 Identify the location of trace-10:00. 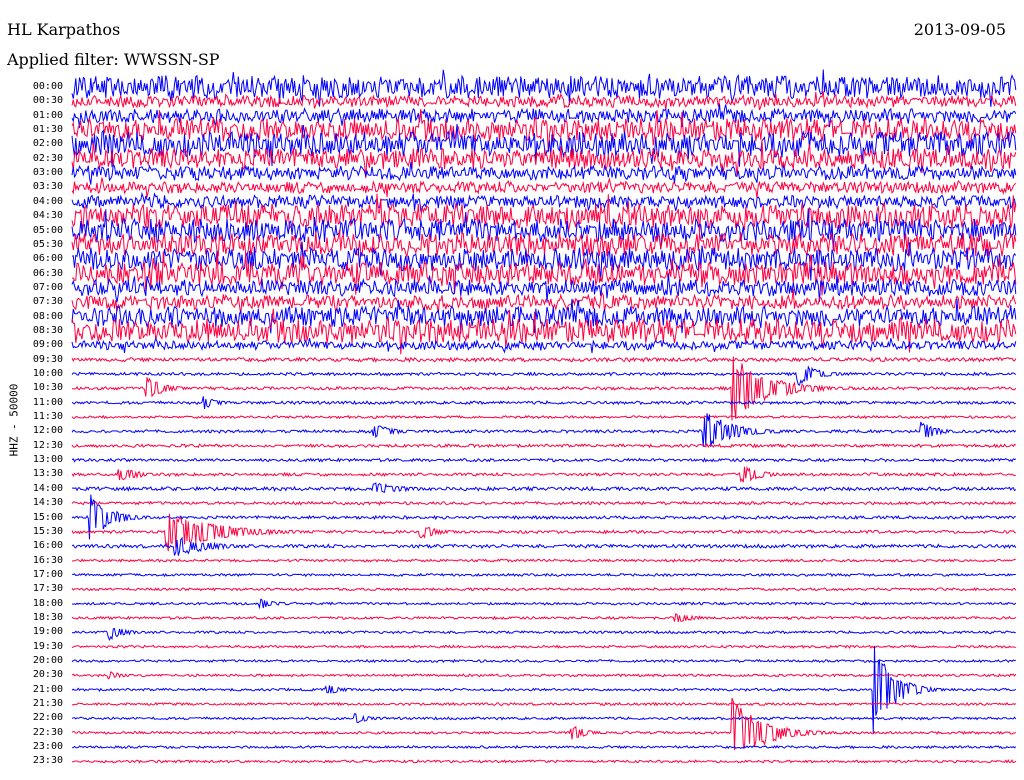
(544, 375).